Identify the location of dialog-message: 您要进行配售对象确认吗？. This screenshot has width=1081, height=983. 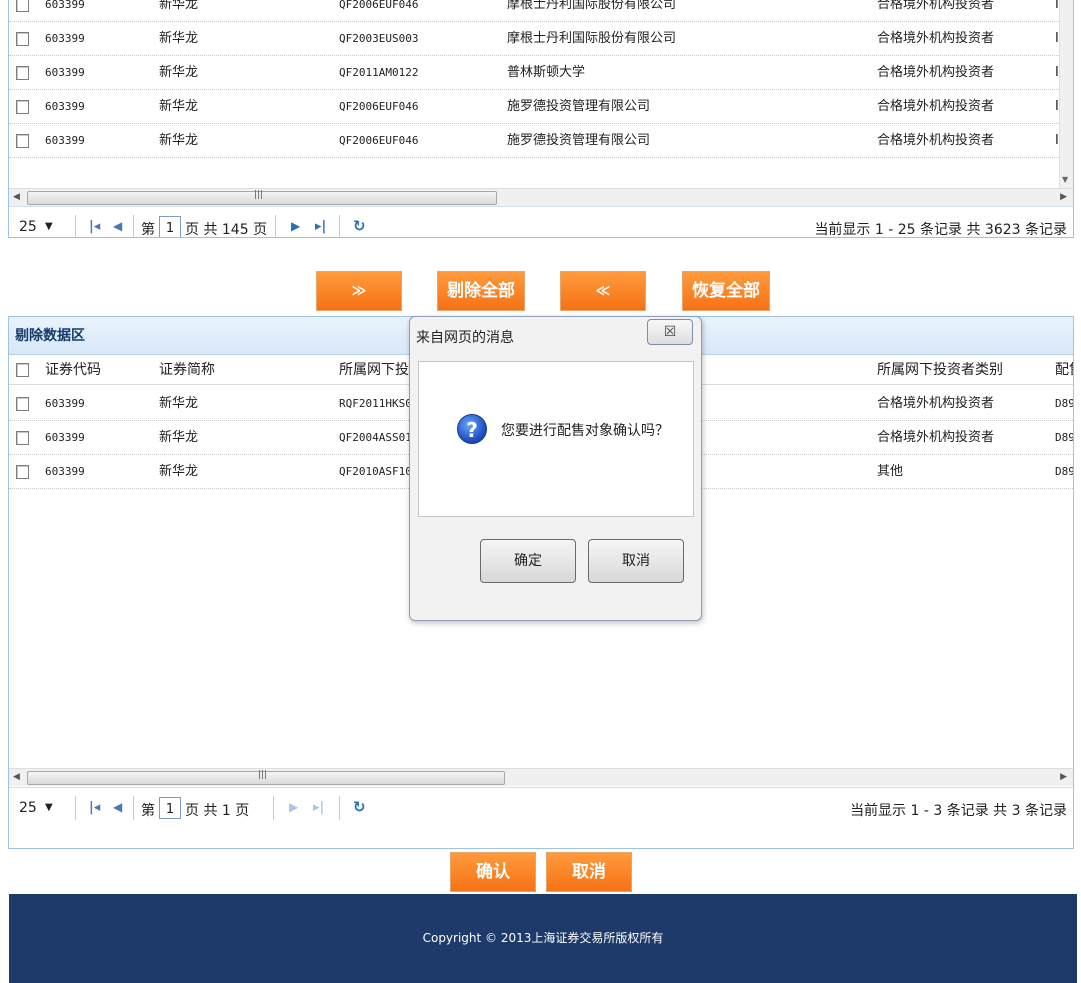
(585, 431).